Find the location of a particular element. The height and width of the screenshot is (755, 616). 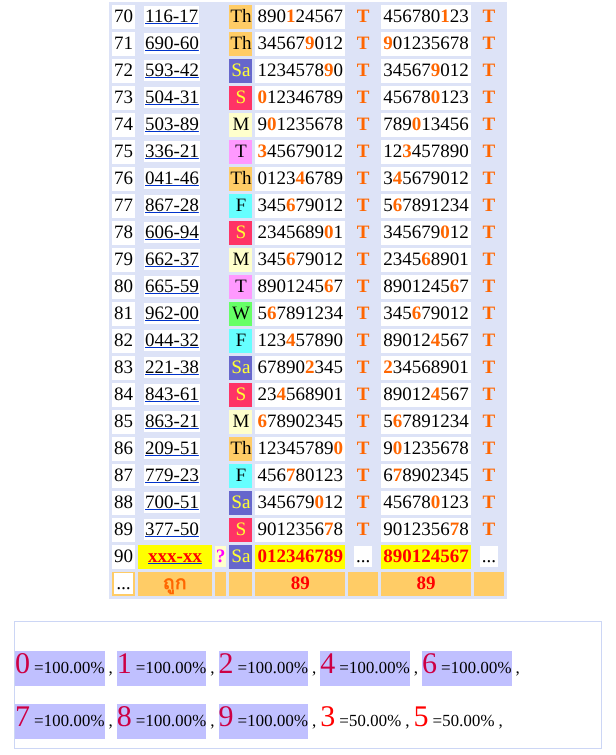

row-number: 86 is located at coordinates (124, 449).